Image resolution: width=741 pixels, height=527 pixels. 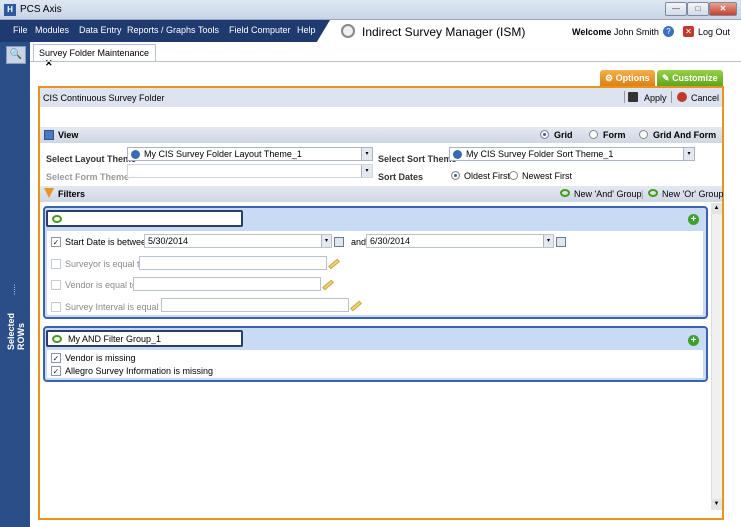 I want to click on menu-file: File, so click(x=20, y=30).